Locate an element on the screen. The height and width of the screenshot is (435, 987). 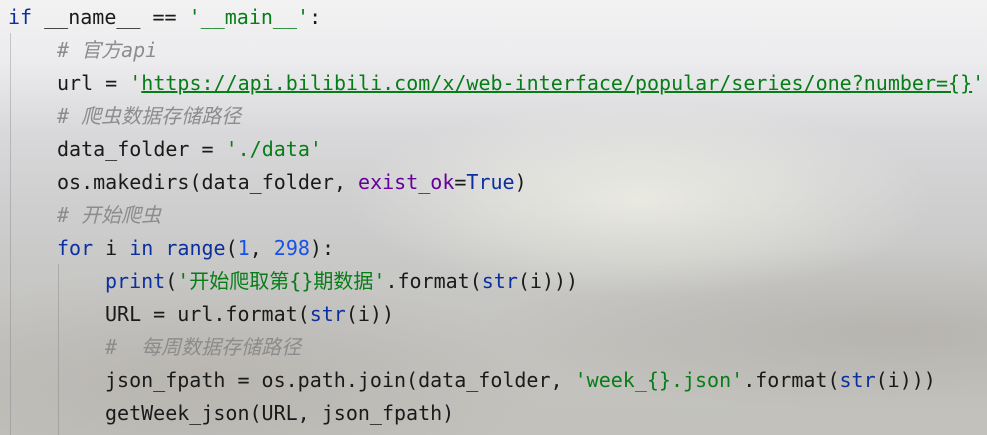
close-paren: ) is located at coordinates (520, 182).